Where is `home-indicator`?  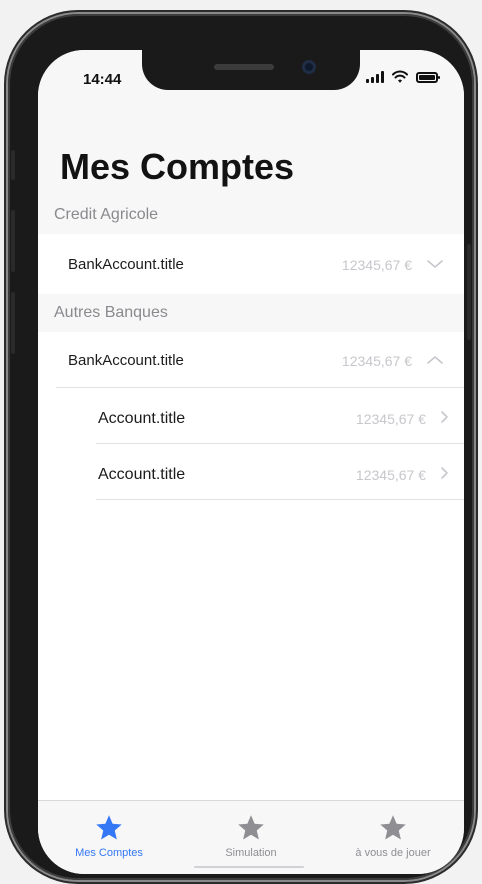
home-indicator is located at coordinates (249, 867).